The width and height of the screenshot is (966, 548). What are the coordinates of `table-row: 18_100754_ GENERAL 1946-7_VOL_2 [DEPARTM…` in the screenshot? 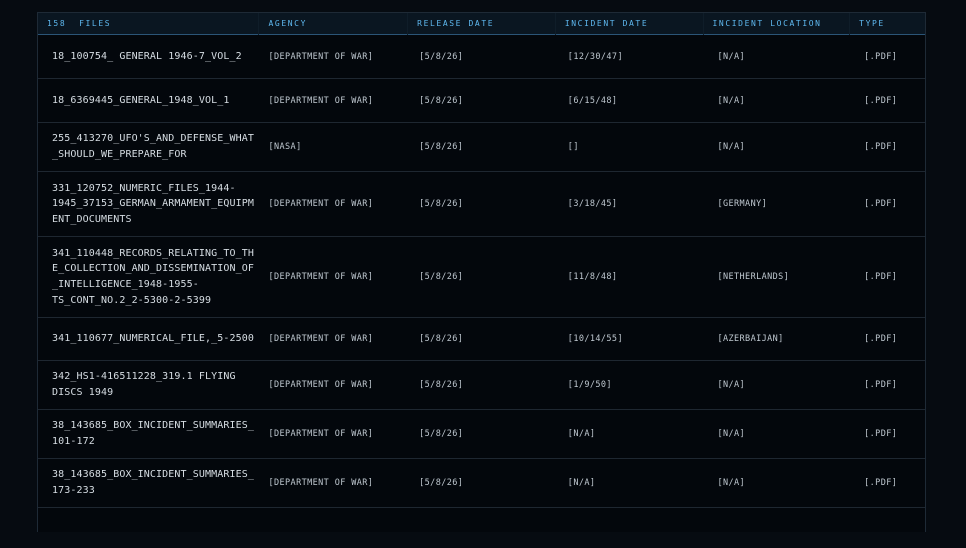 It's located at (481, 57).